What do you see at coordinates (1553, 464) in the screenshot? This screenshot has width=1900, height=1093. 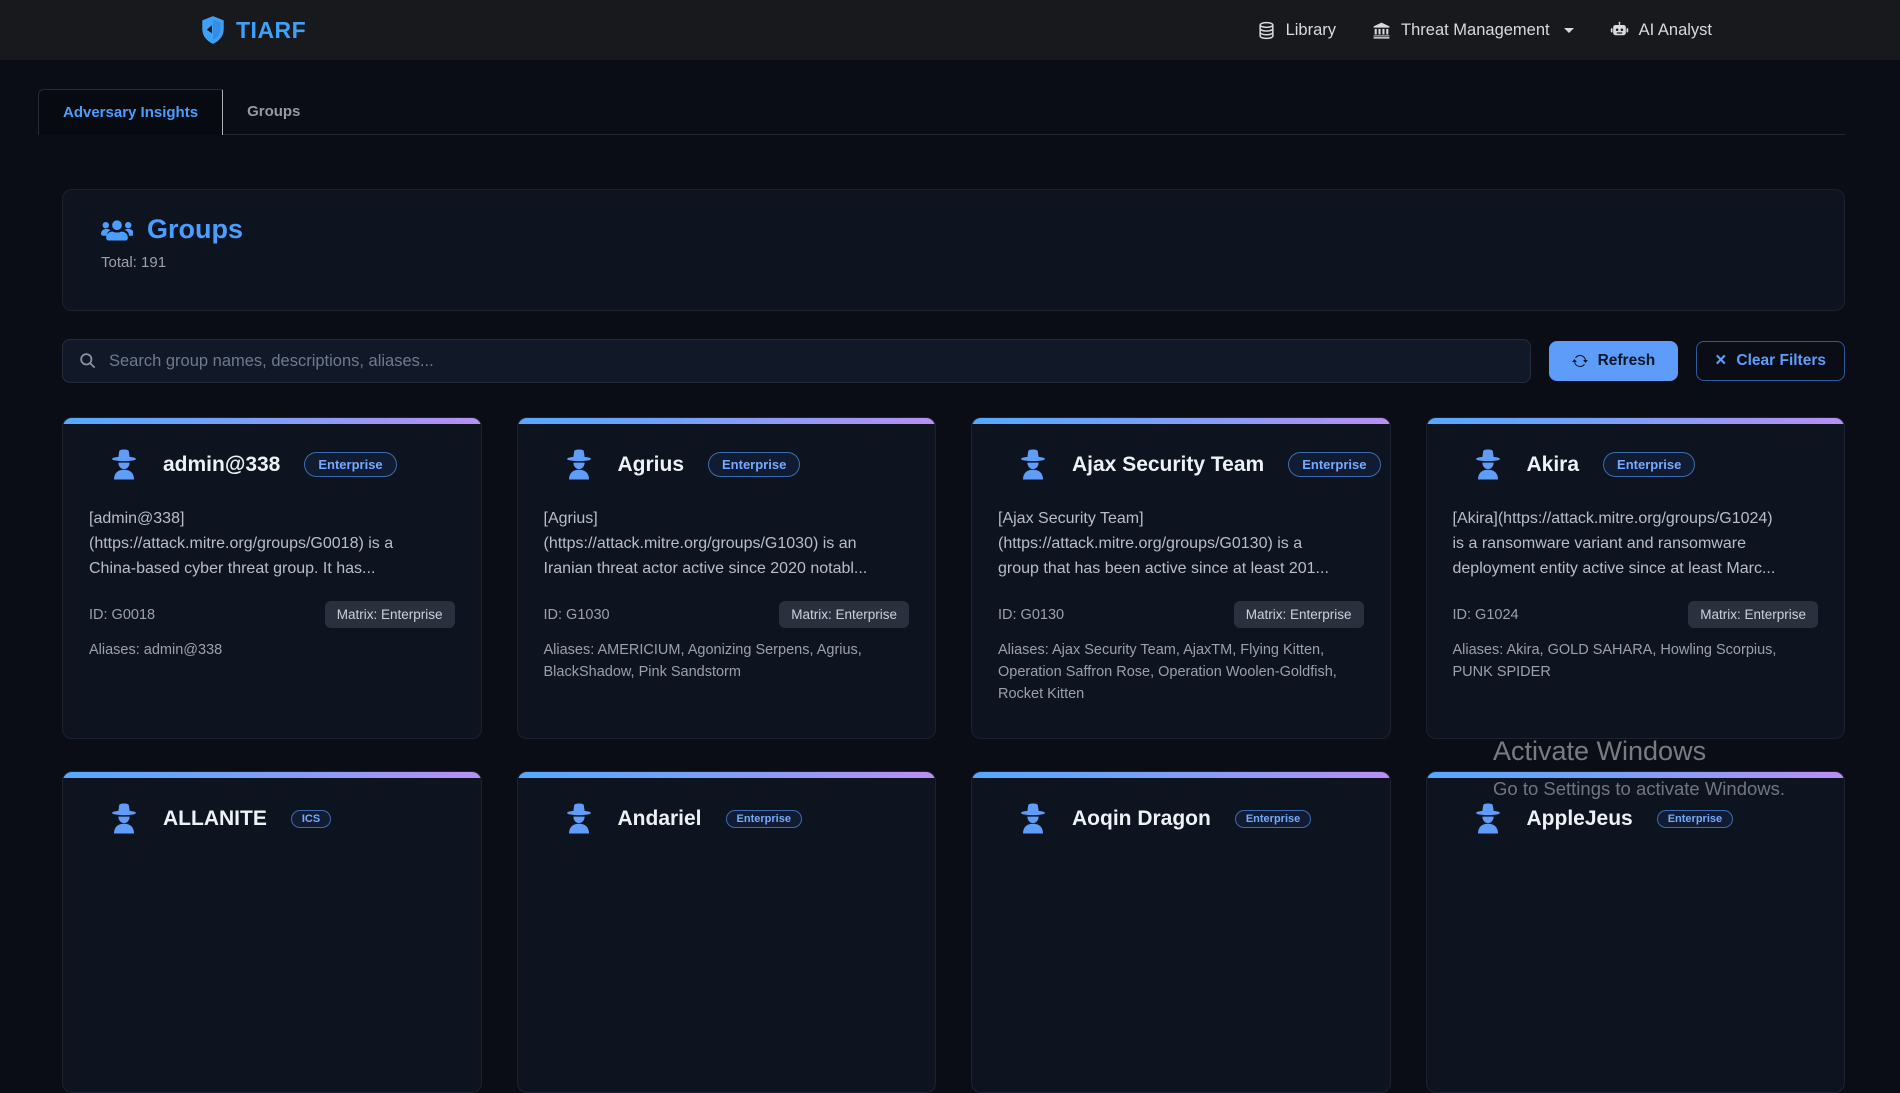 I see `group-name: Akira` at bounding box center [1553, 464].